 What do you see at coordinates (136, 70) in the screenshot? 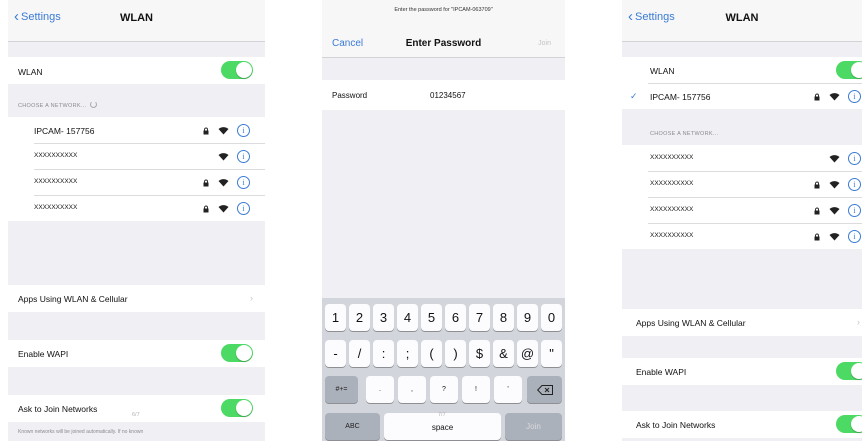
I see `wlan-row: WLAN` at bounding box center [136, 70].